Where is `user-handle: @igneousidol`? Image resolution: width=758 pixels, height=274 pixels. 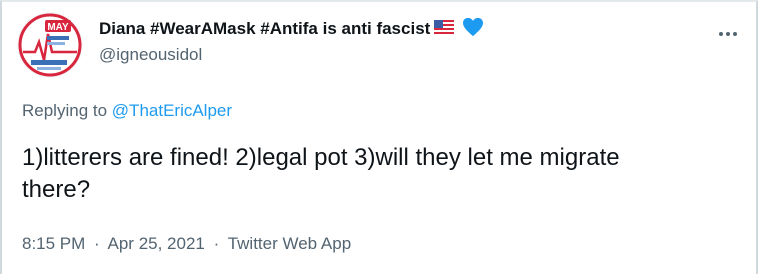 user-handle: @igneousidol is located at coordinates (397, 55).